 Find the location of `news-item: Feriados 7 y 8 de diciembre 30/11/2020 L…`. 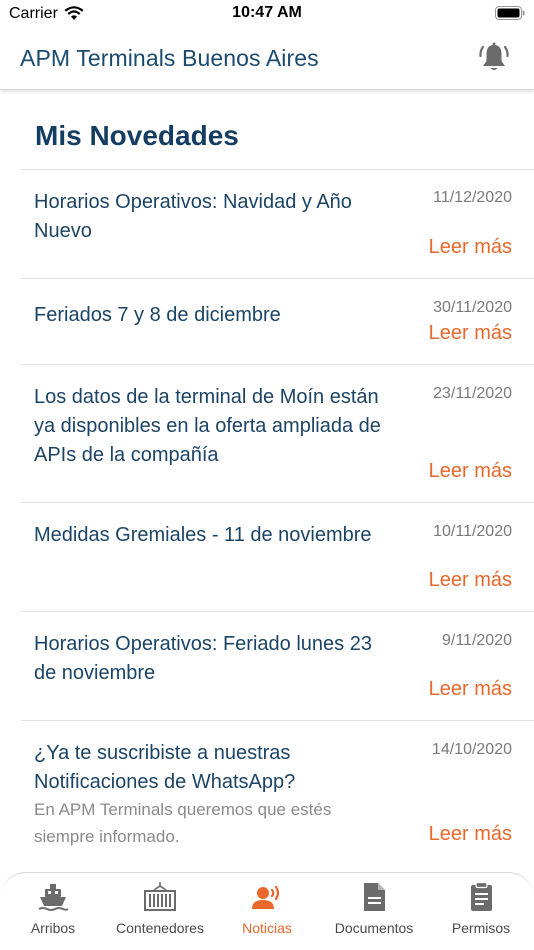

news-item: Feriados 7 y 8 de diciembre 30/11/2020 L… is located at coordinates (277, 321).